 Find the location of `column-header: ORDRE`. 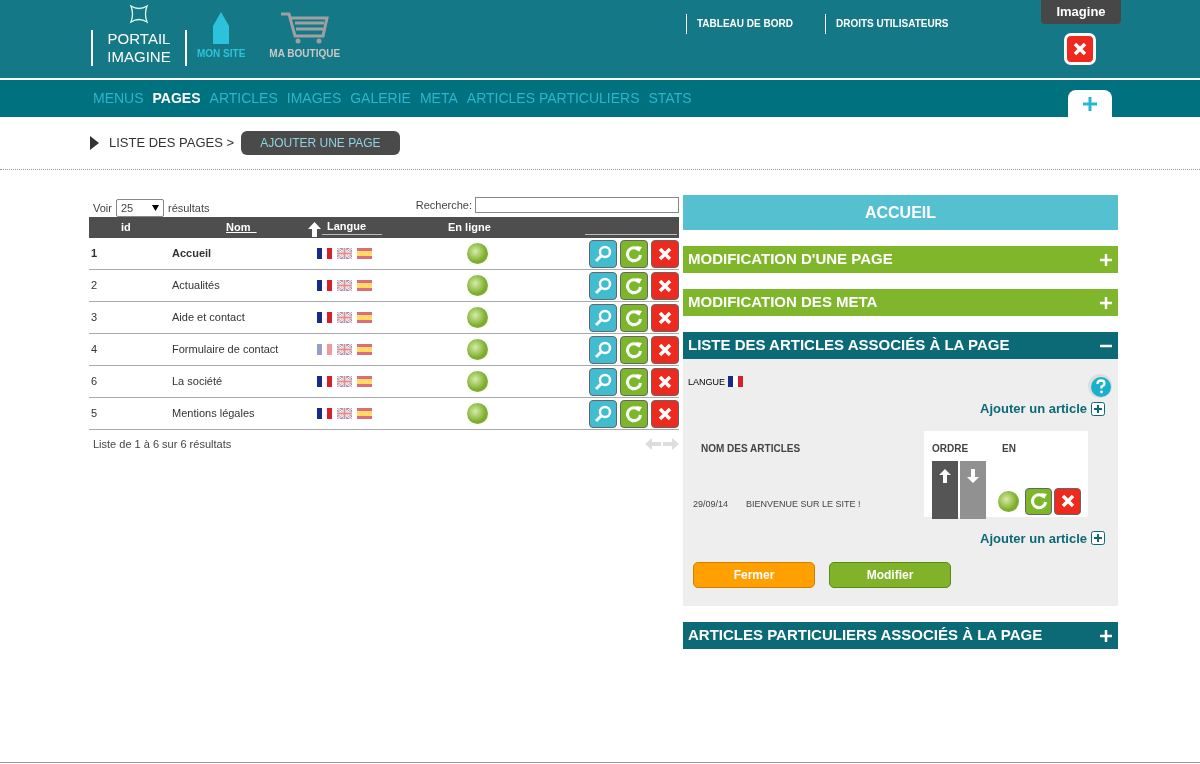

column-header: ORDRE is located at coordinates (951, 448).